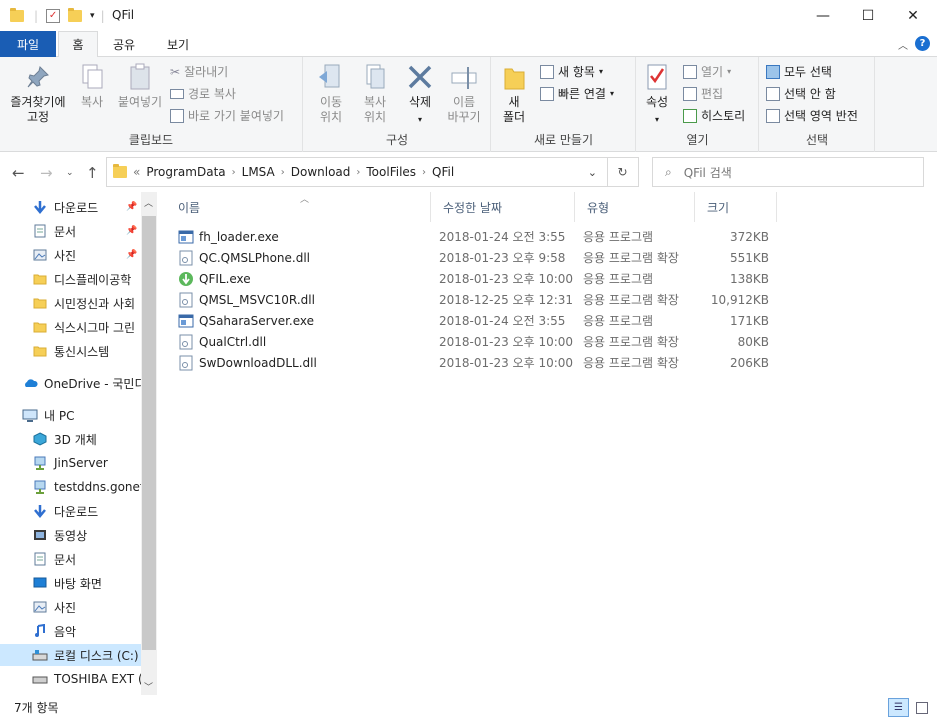 The image size is (937, 720). Describe the element at coordinates (635, 207) in the screenshot. I see `column-type: 유형` at that location.